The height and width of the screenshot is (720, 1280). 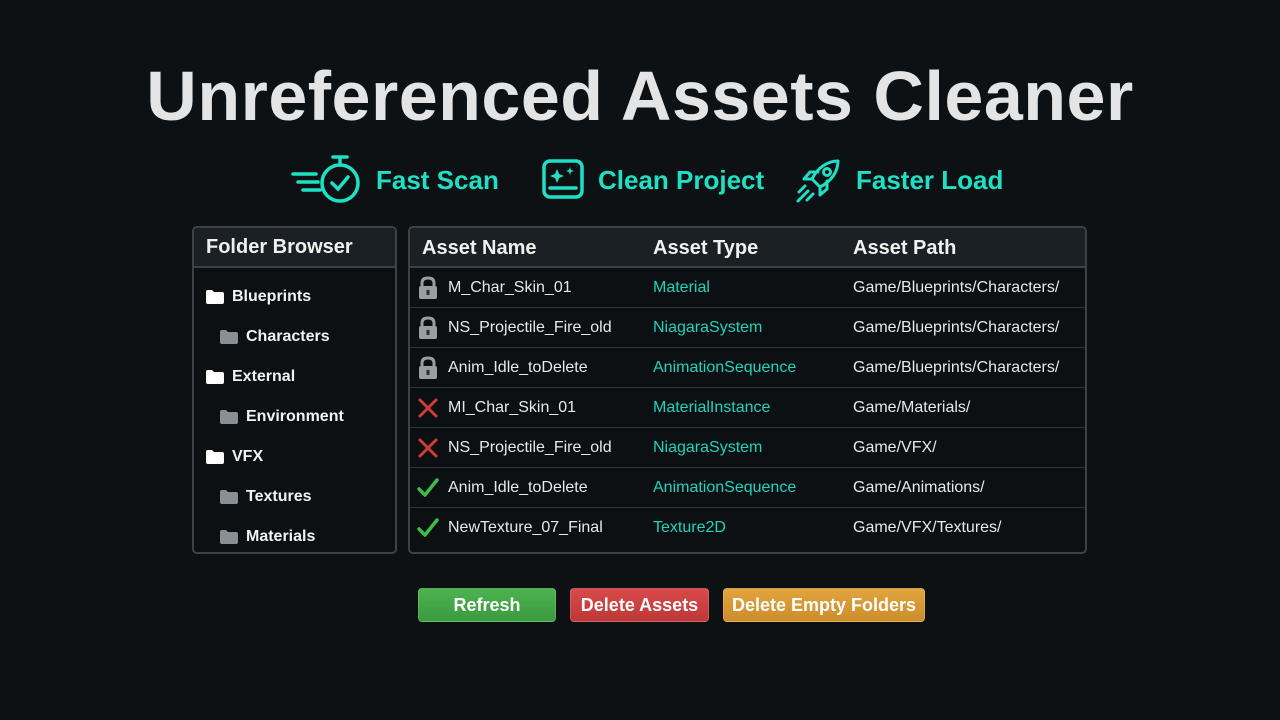 I want to click on folder-item-characters: Characters, so click(x=275, y=337).